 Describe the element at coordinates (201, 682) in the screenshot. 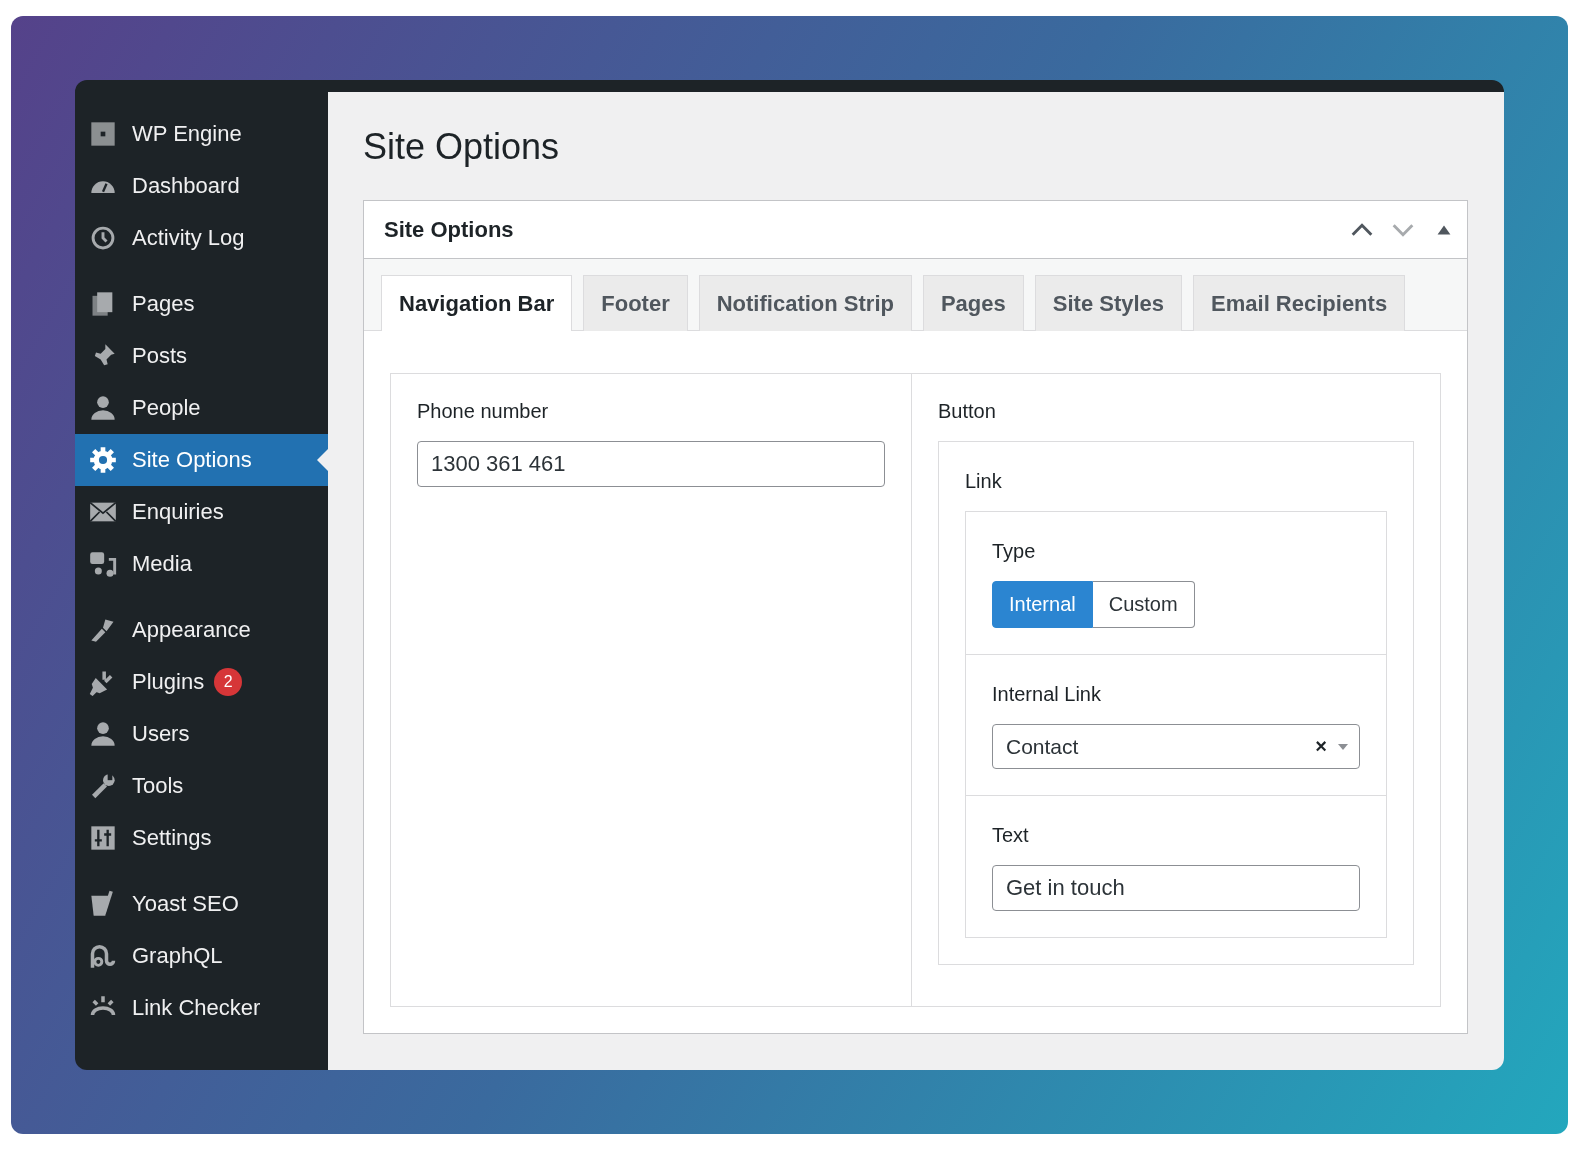

I see `sidebar-item: Plugins 2` at that location.